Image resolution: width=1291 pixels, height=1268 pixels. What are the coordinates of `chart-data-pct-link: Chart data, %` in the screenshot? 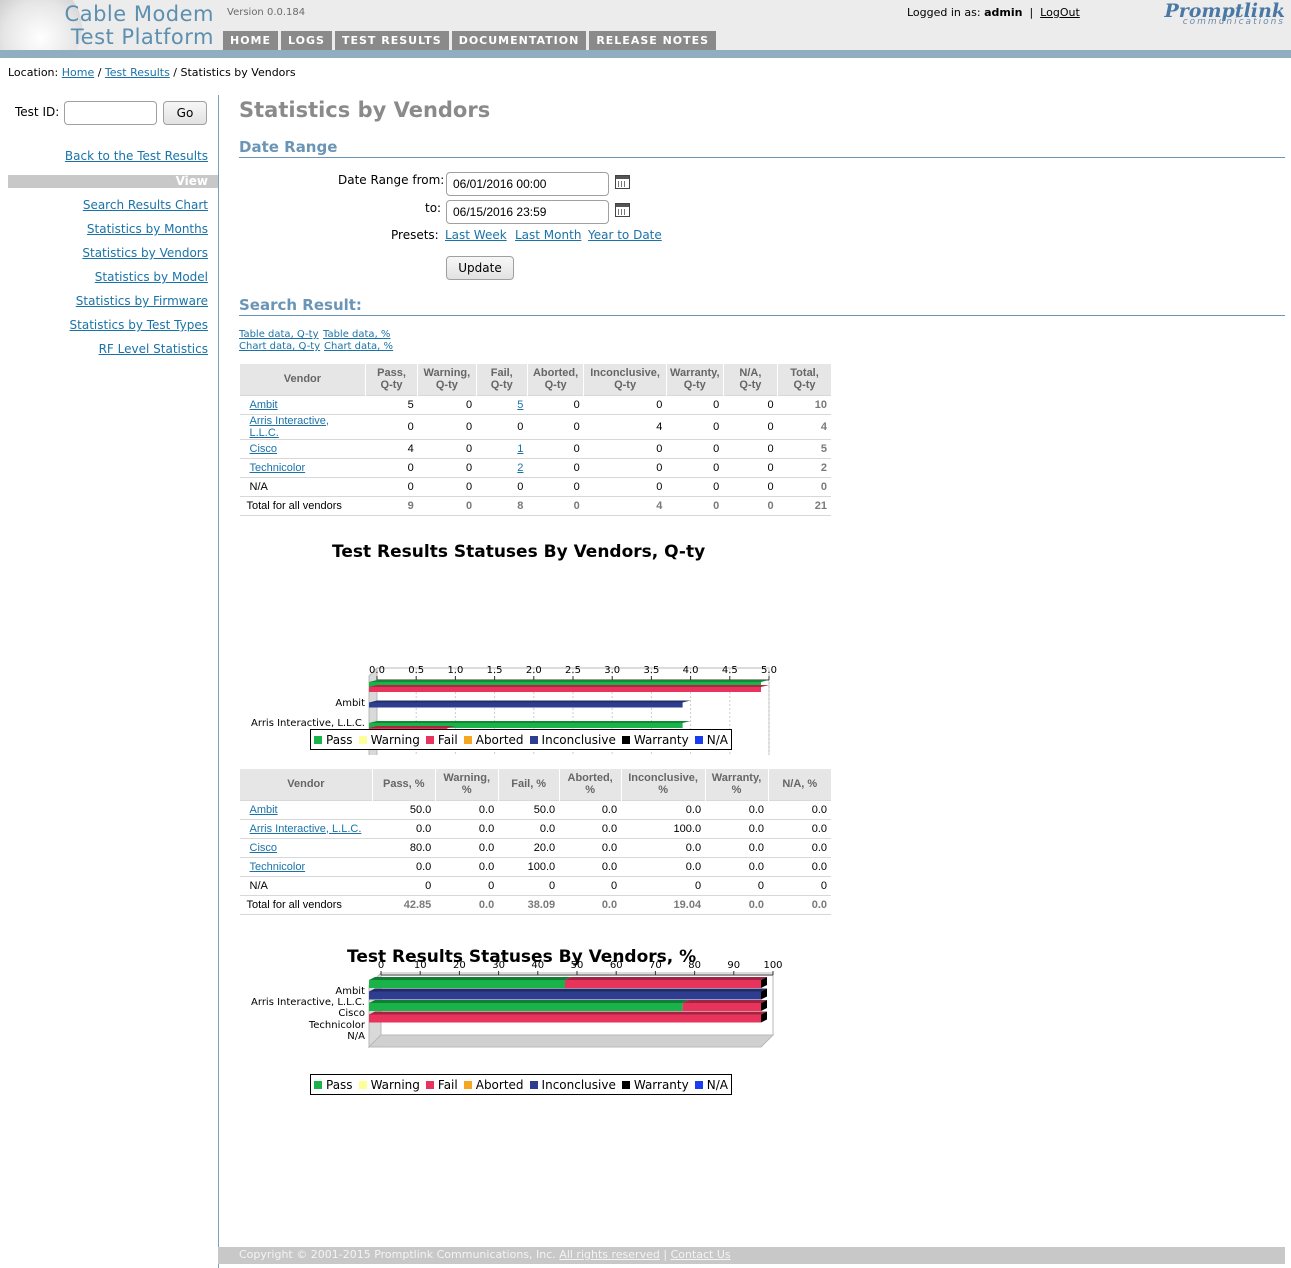 It's located at (358, 346).